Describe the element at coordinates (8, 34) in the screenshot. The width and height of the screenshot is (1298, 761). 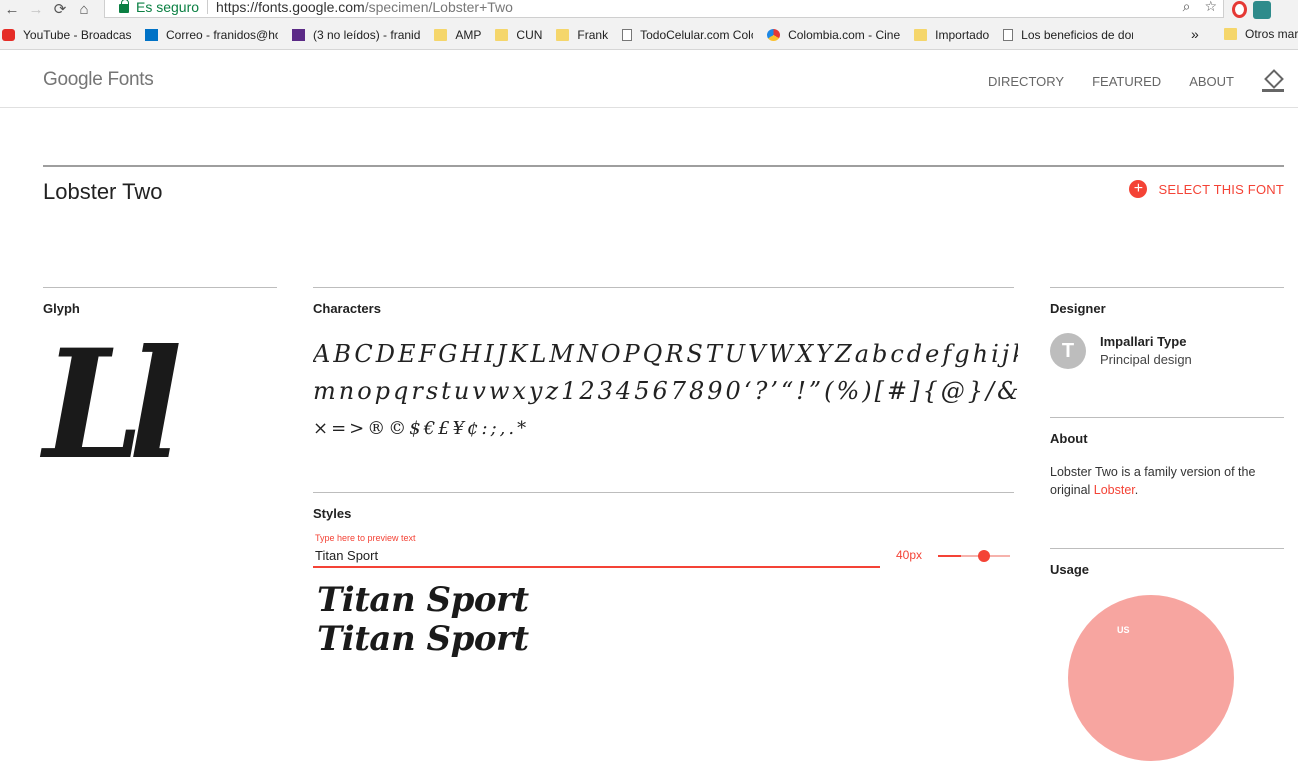
I see `youtube-icon` at that location.